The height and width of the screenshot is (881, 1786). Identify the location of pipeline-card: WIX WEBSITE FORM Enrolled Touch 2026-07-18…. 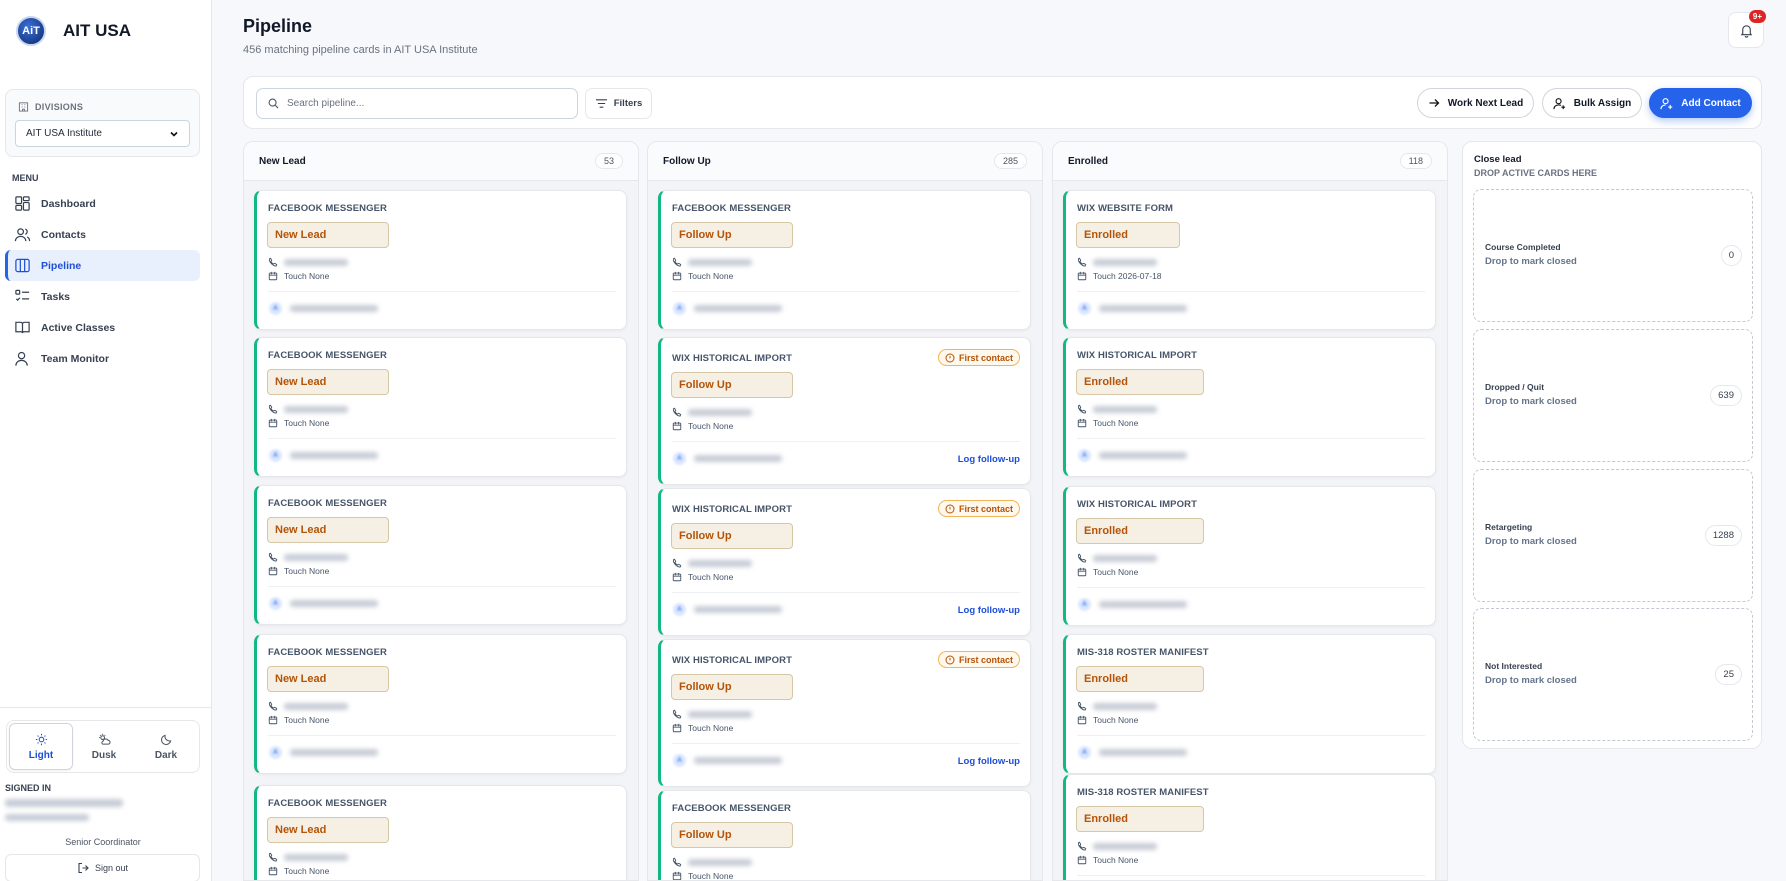
(1249, 260).